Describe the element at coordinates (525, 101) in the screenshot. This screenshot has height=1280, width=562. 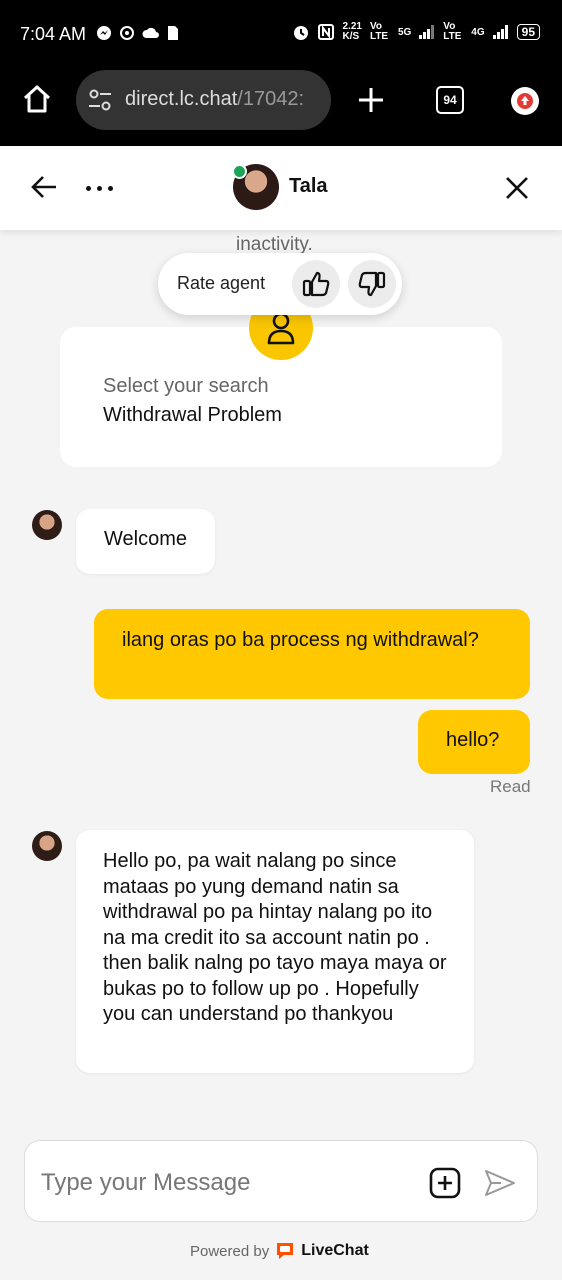
I see `update-icon` at that location.